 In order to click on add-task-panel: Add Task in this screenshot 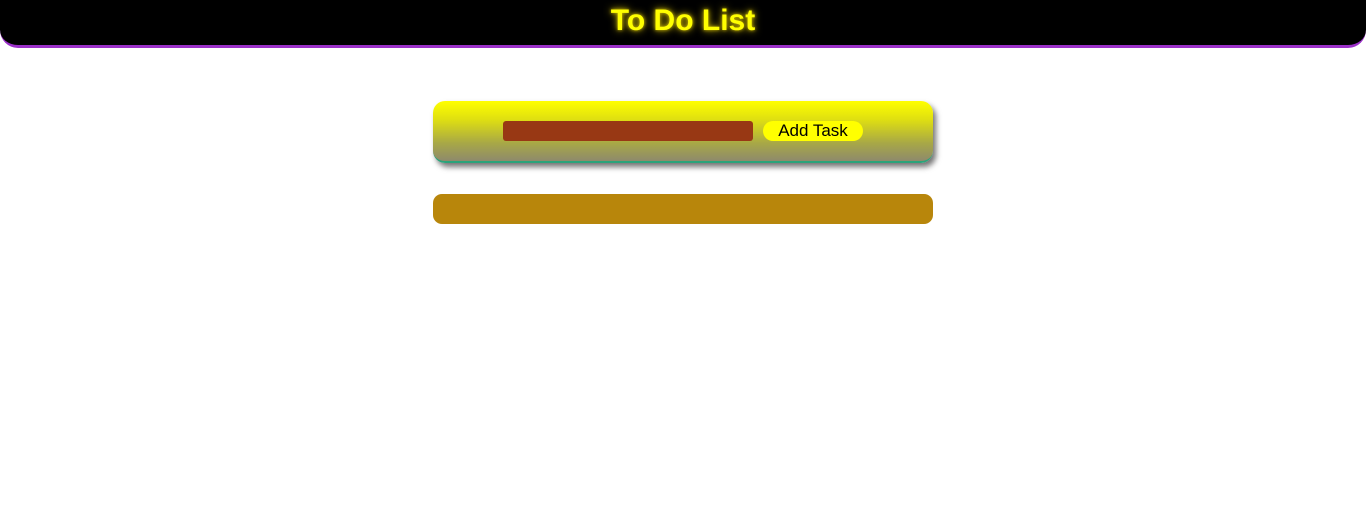, I will do `click(683, 132)`.